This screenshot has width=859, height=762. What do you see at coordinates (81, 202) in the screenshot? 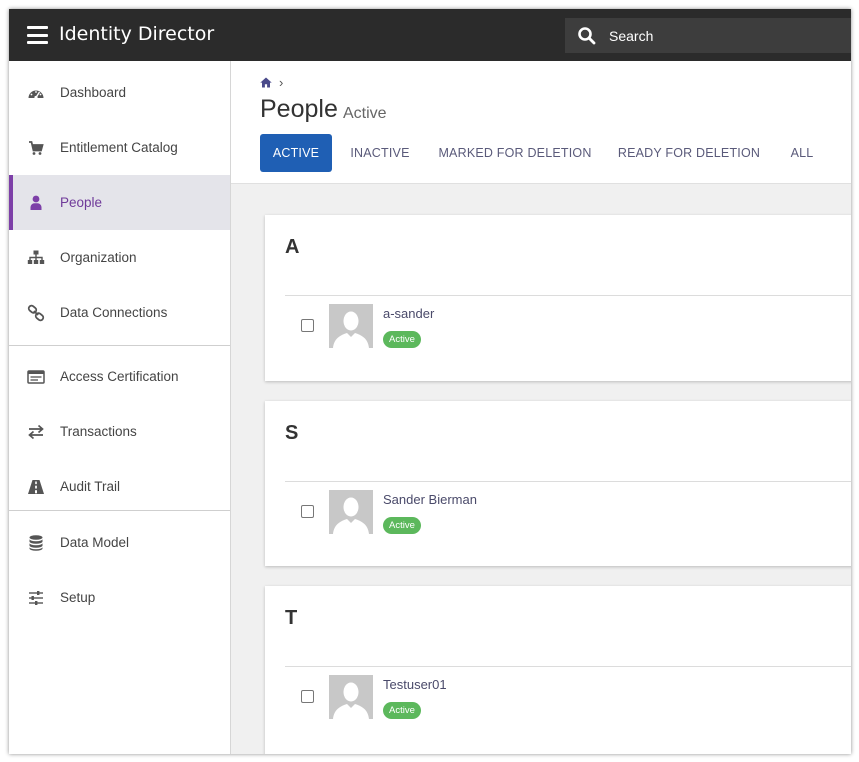
I see `sidebar-item-label: People` at bounding box center [81, 202].